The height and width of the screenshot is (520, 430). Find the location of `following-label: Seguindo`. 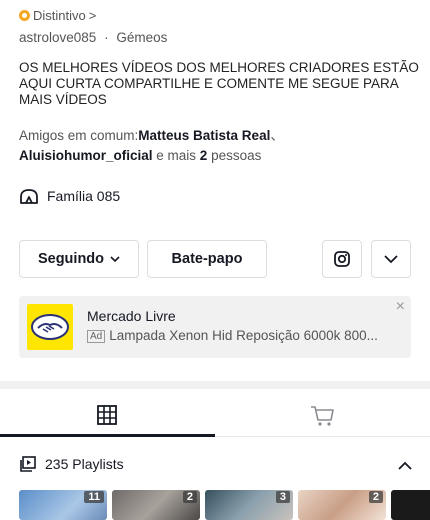

following-label: Seguindo is located at coordinates (71, 259).